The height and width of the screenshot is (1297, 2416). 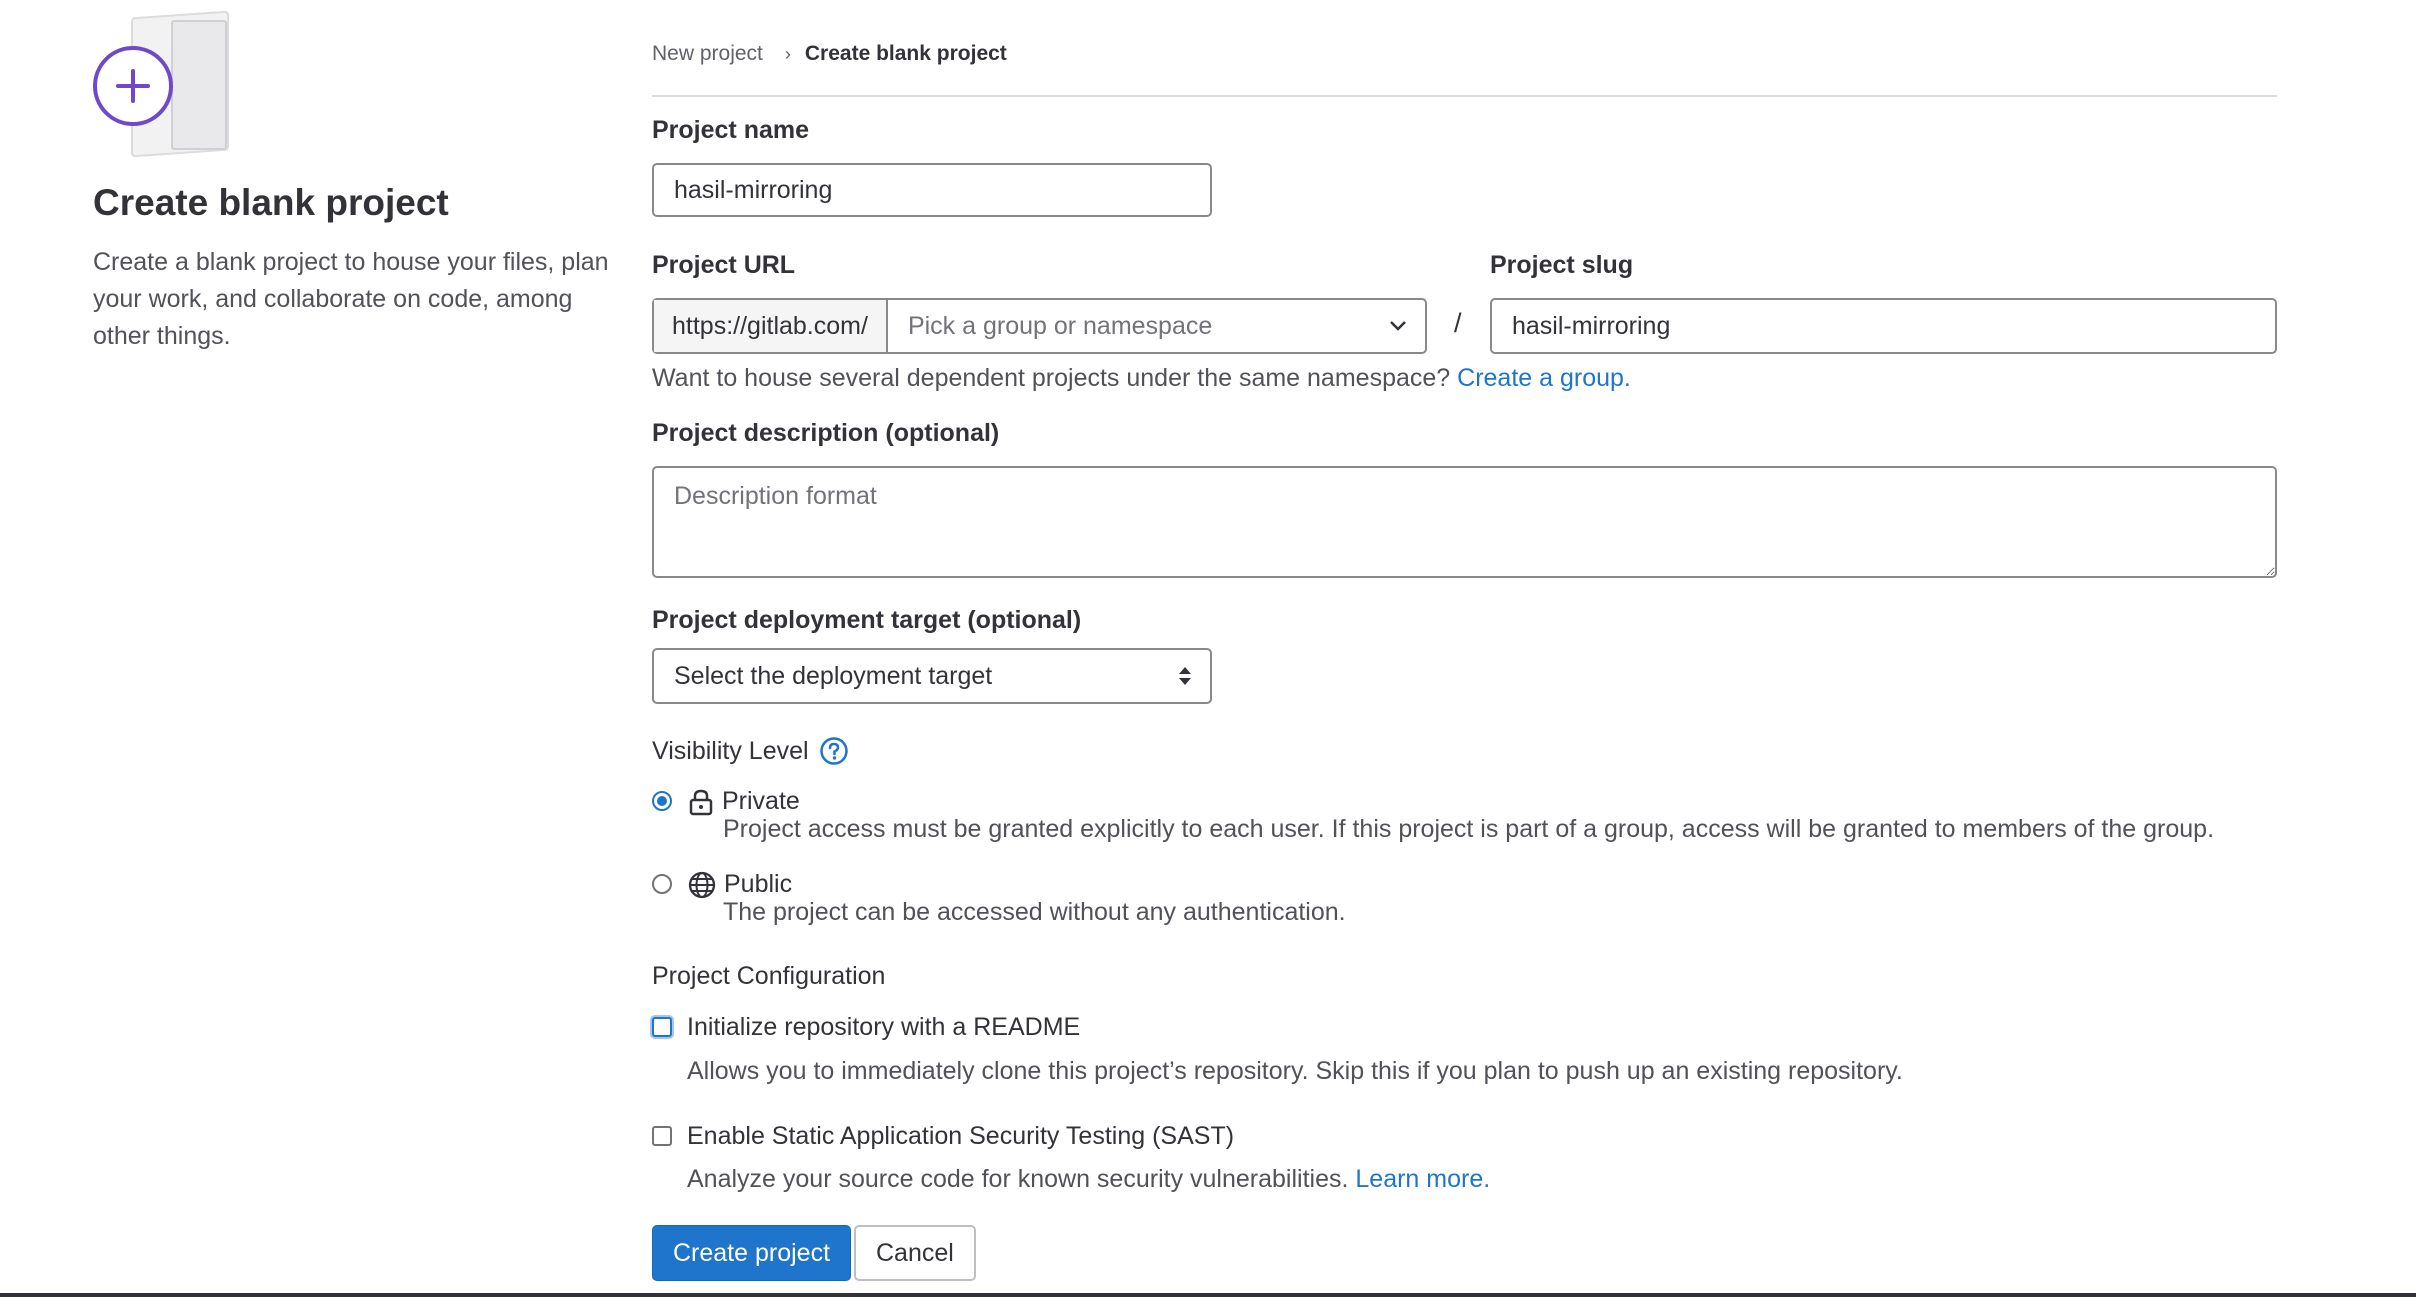 What do you see at coordinates (133, 86) in the screenshot?
I see `plus-circle-icon` at bounding box center [133, 86].